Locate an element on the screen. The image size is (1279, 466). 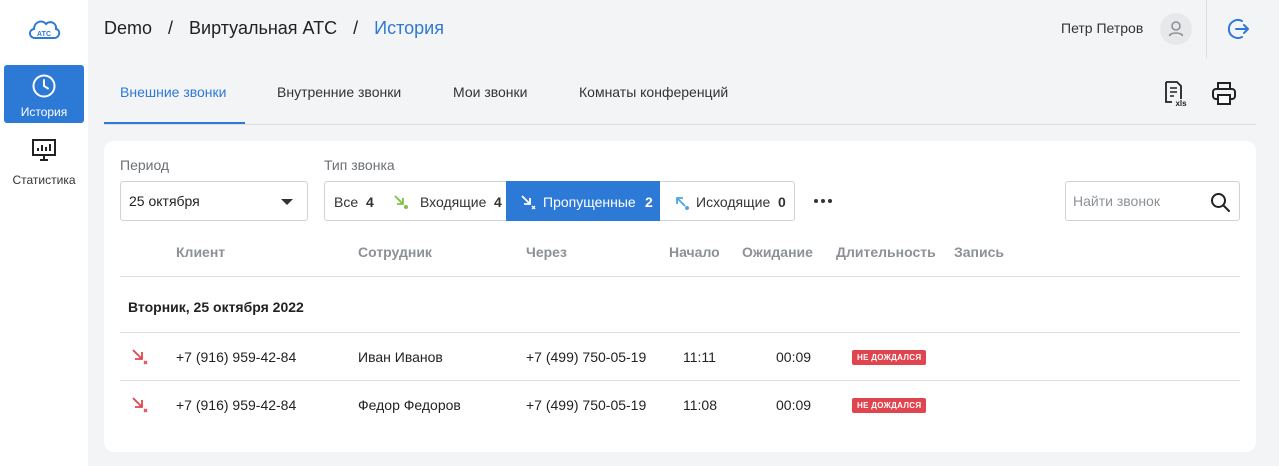
divider is located at coordinates (680, 276).